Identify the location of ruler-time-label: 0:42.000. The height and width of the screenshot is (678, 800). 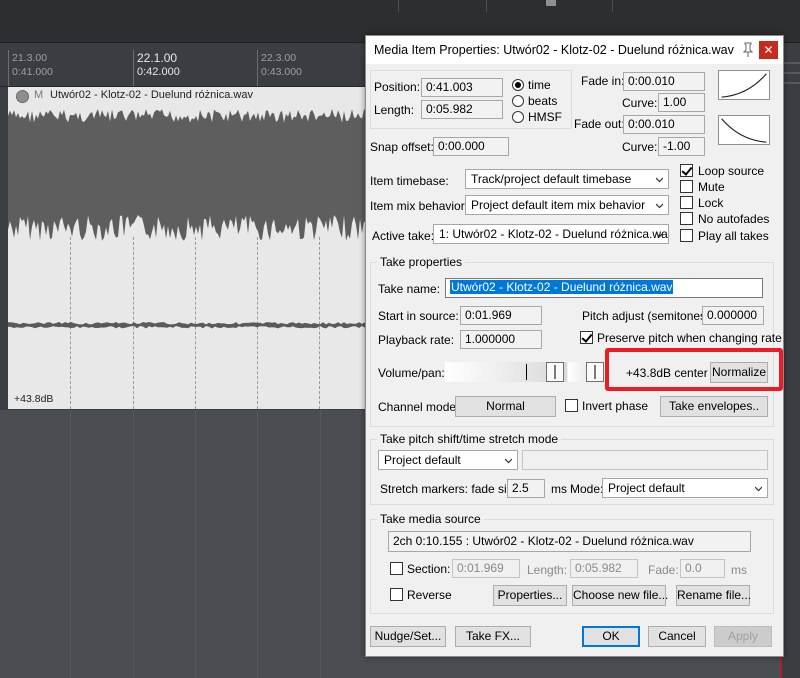
(158, 72).